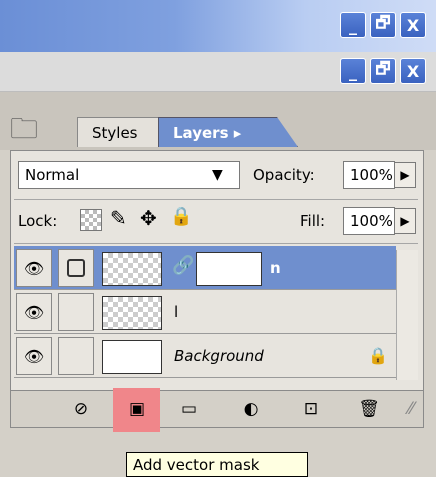 The width and height of the screenshot is (436, 477). Describe the element at coordinates (118, 218) in the screenshot. I see `lock-image-icon: ✎` at that location.